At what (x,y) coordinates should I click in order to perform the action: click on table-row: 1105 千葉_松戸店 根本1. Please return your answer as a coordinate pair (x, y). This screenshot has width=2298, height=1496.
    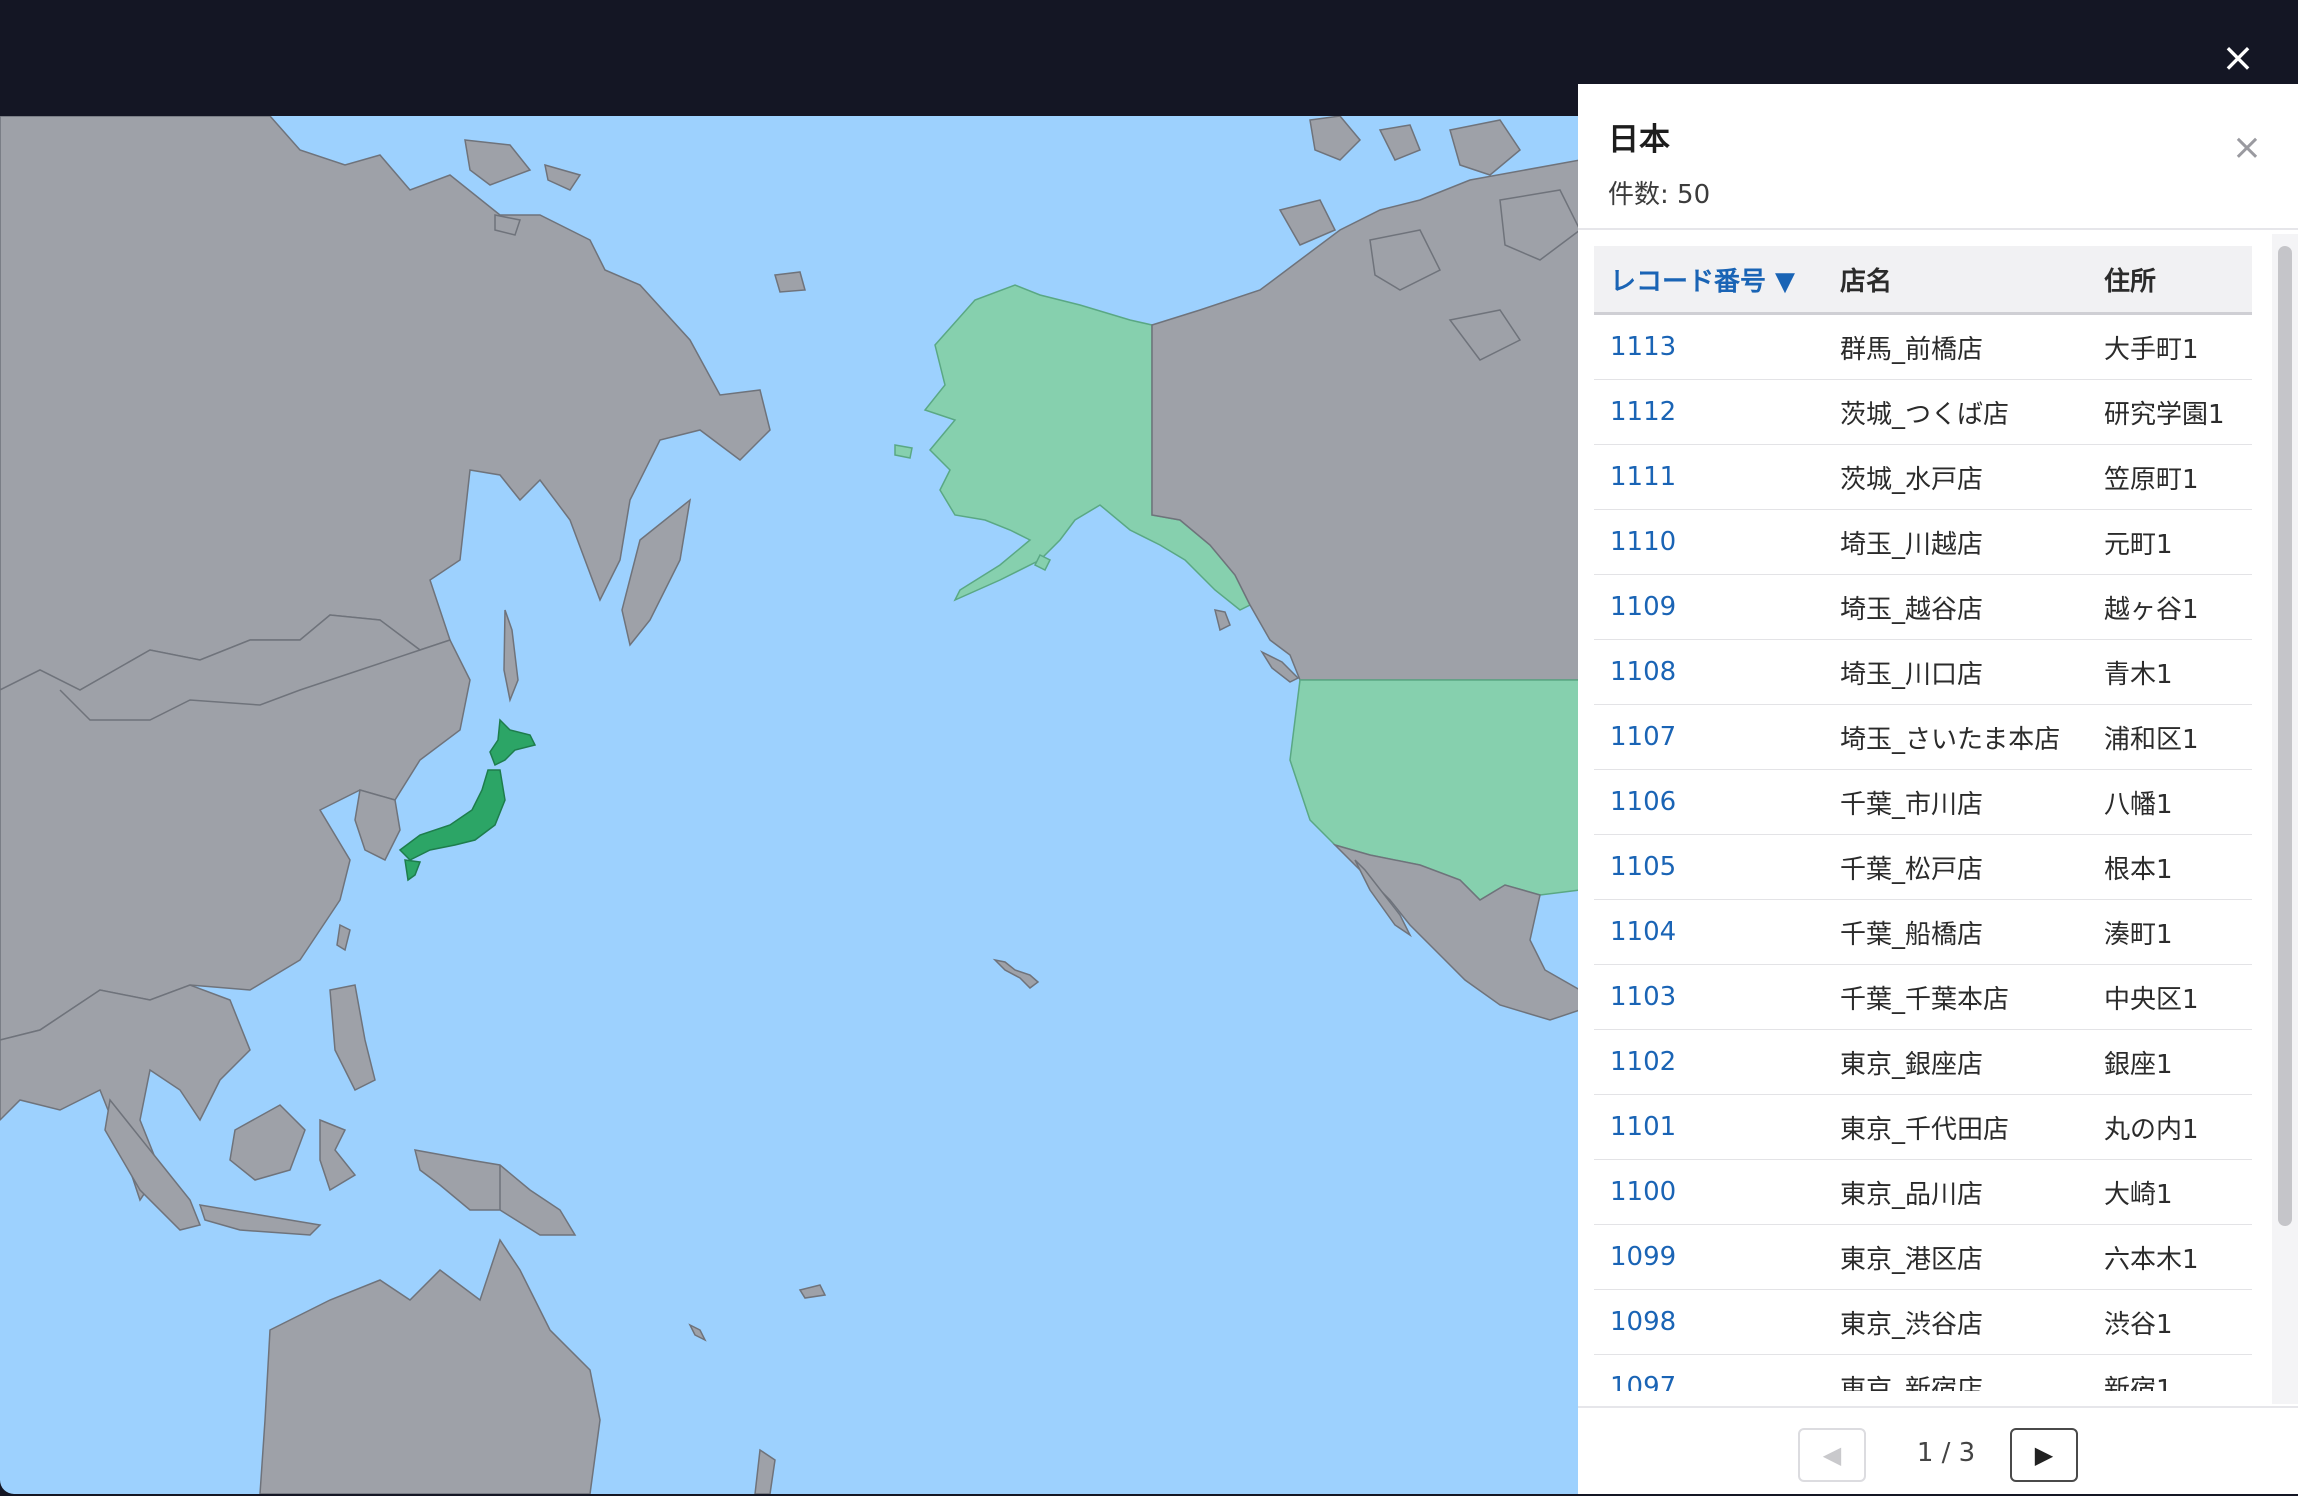
    Looking at the image, I should click on (1923, 867).